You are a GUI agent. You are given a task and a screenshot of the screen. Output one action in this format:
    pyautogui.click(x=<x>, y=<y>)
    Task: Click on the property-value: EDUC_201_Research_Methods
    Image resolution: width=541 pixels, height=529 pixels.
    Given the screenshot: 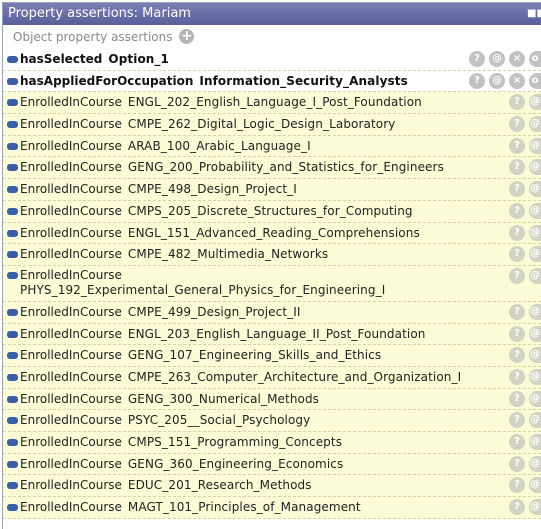 What is the action you would take?
    pyautogui.click(x=219, y=485)
    